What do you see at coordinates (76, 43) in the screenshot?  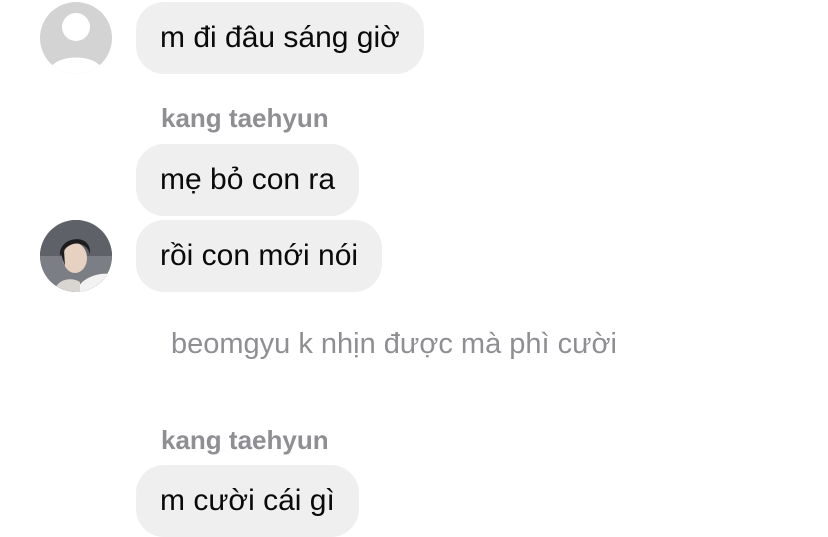 I see `person-silhouette-icon` at bounding box center [76, 43].